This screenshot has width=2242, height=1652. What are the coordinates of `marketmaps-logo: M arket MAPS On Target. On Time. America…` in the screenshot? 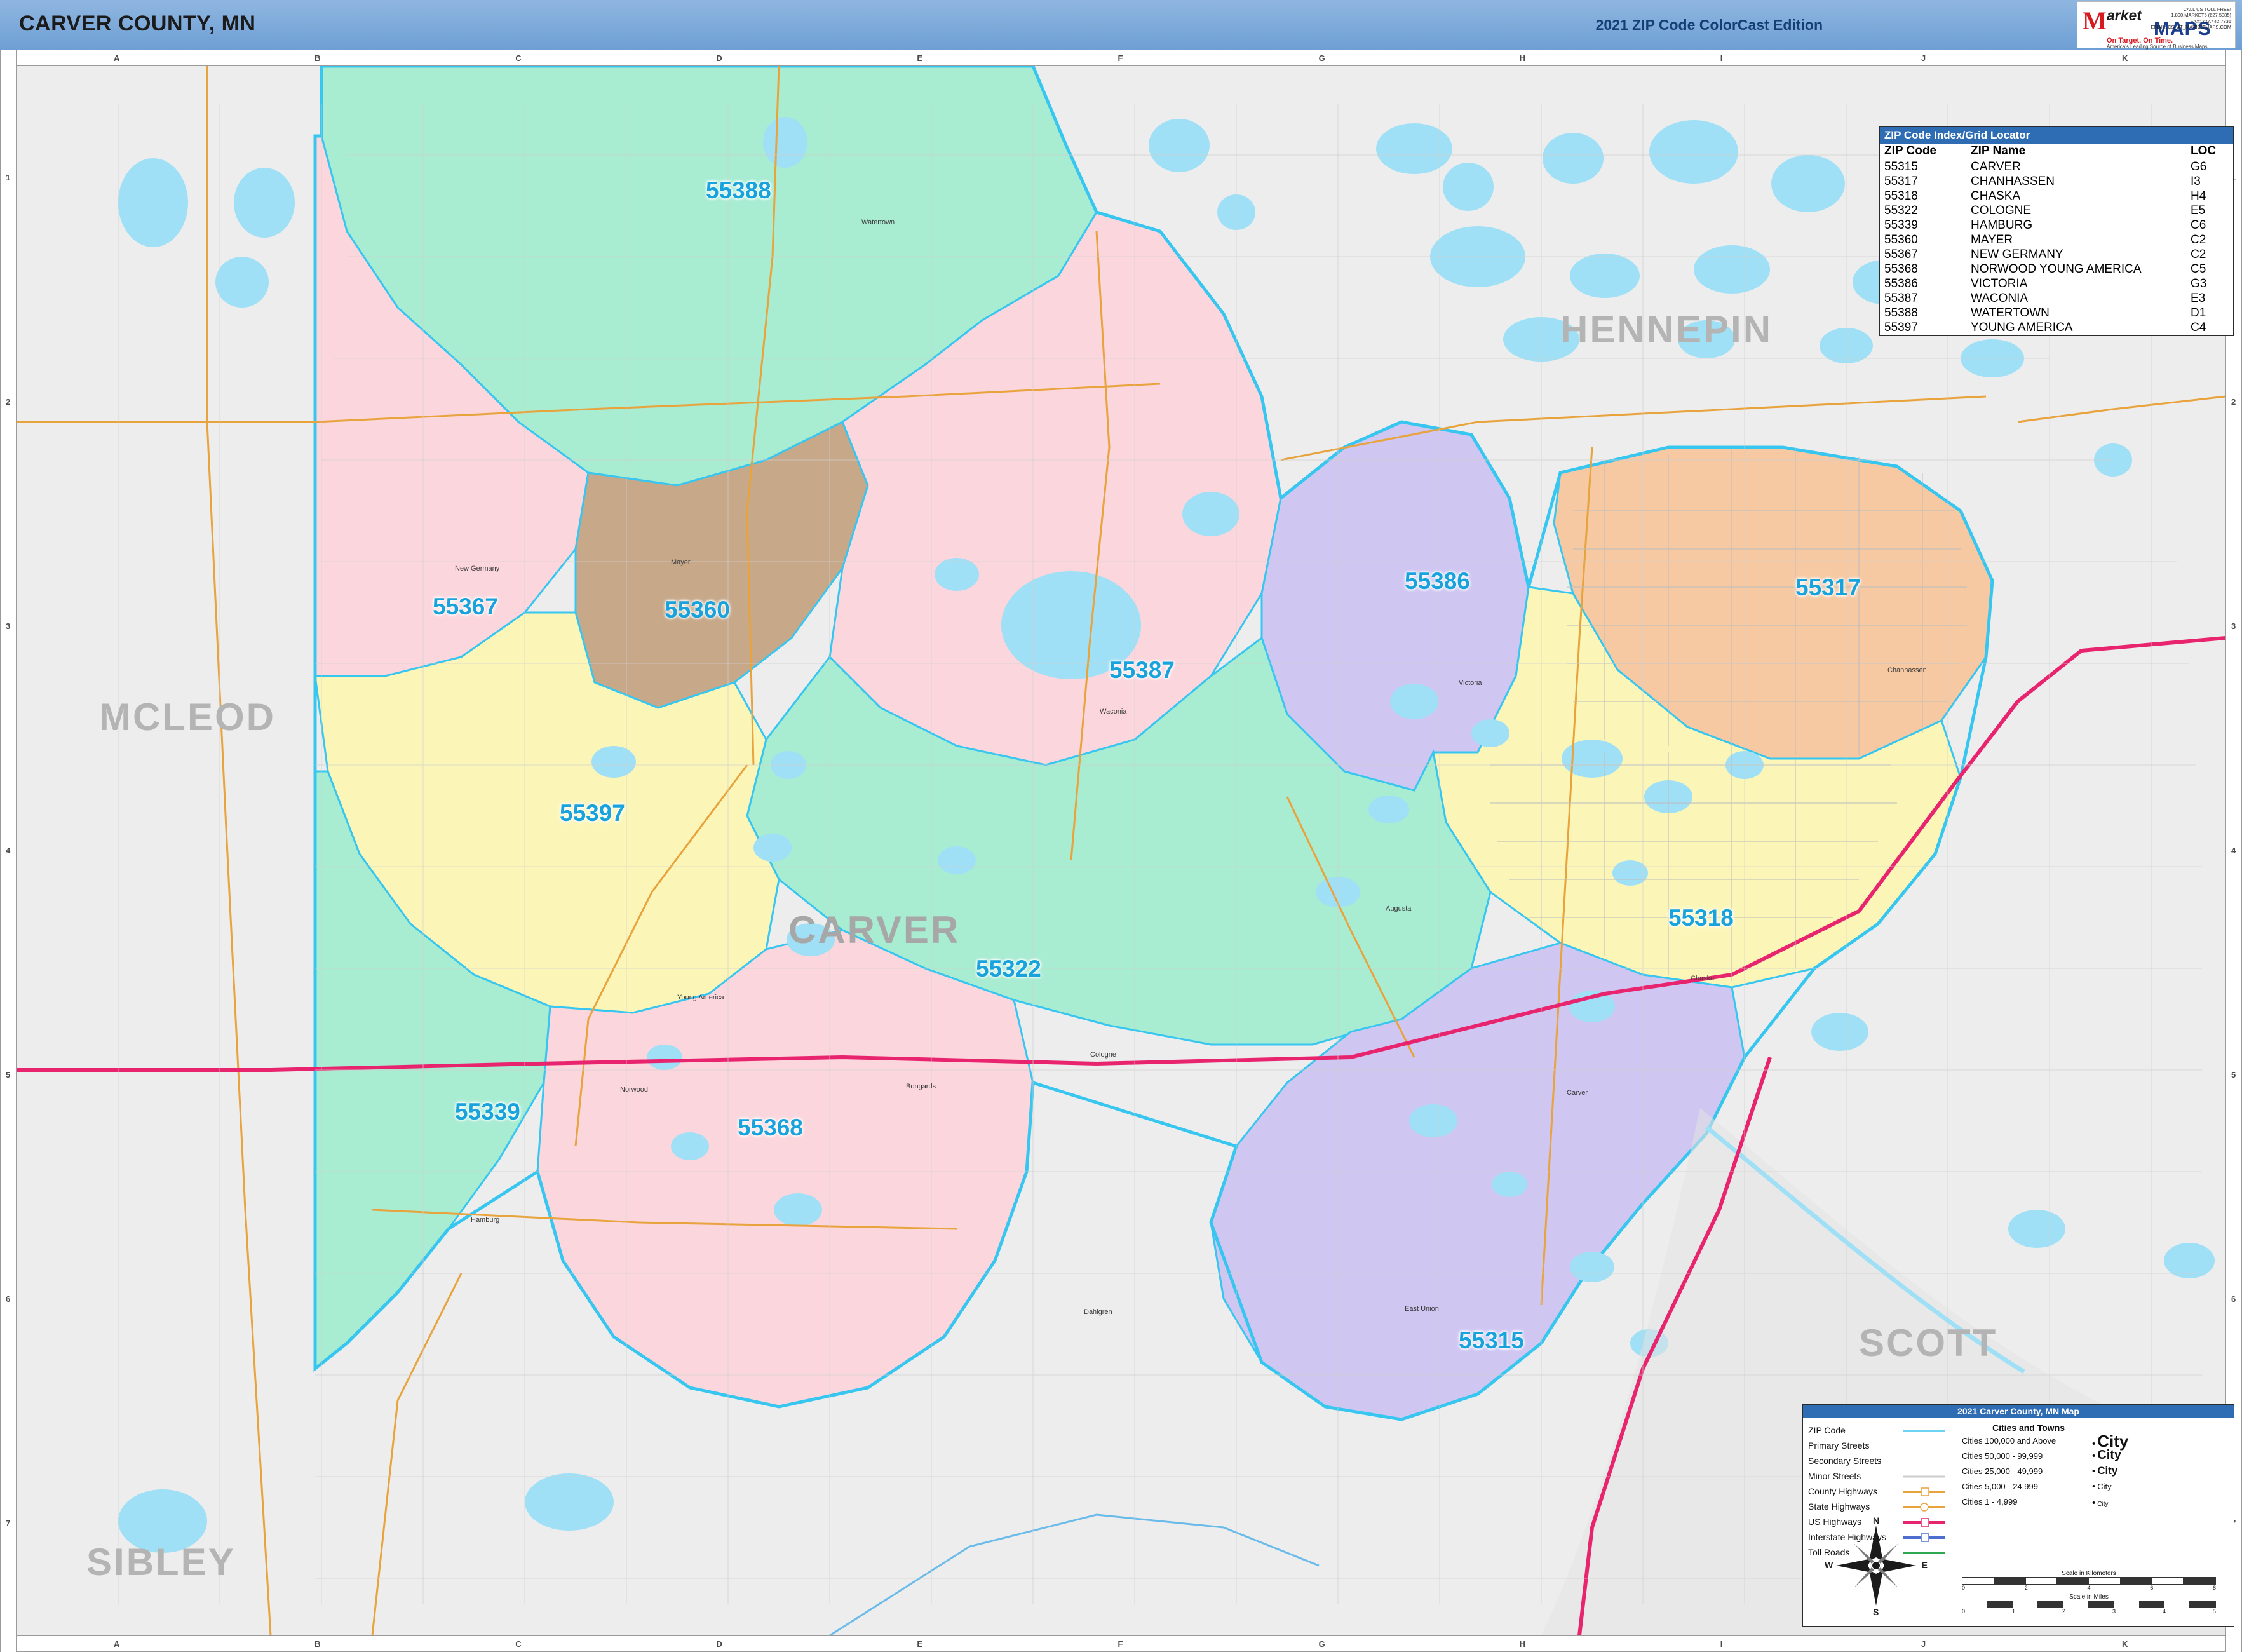 It's located at (2156, 25).